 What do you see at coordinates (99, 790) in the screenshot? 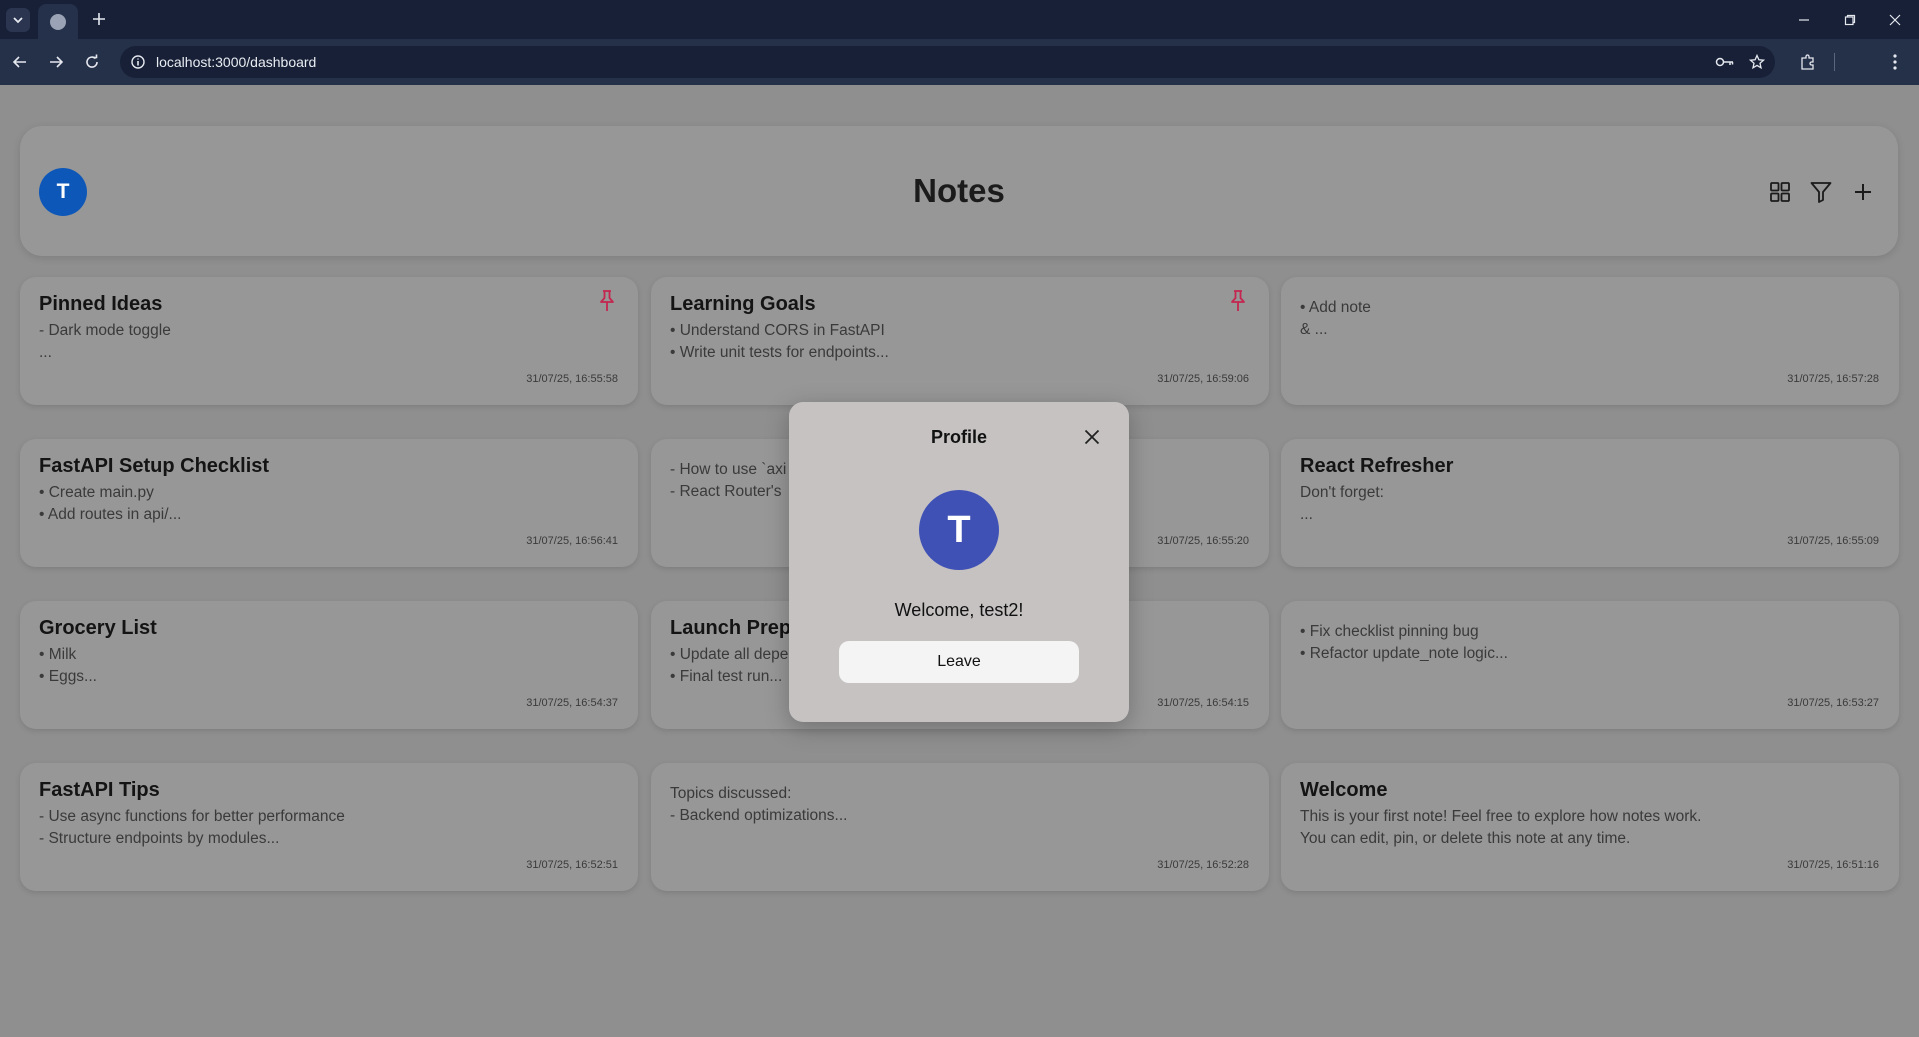
I see `note-title: FastAPI Tips` at bounding box center [99, 790].